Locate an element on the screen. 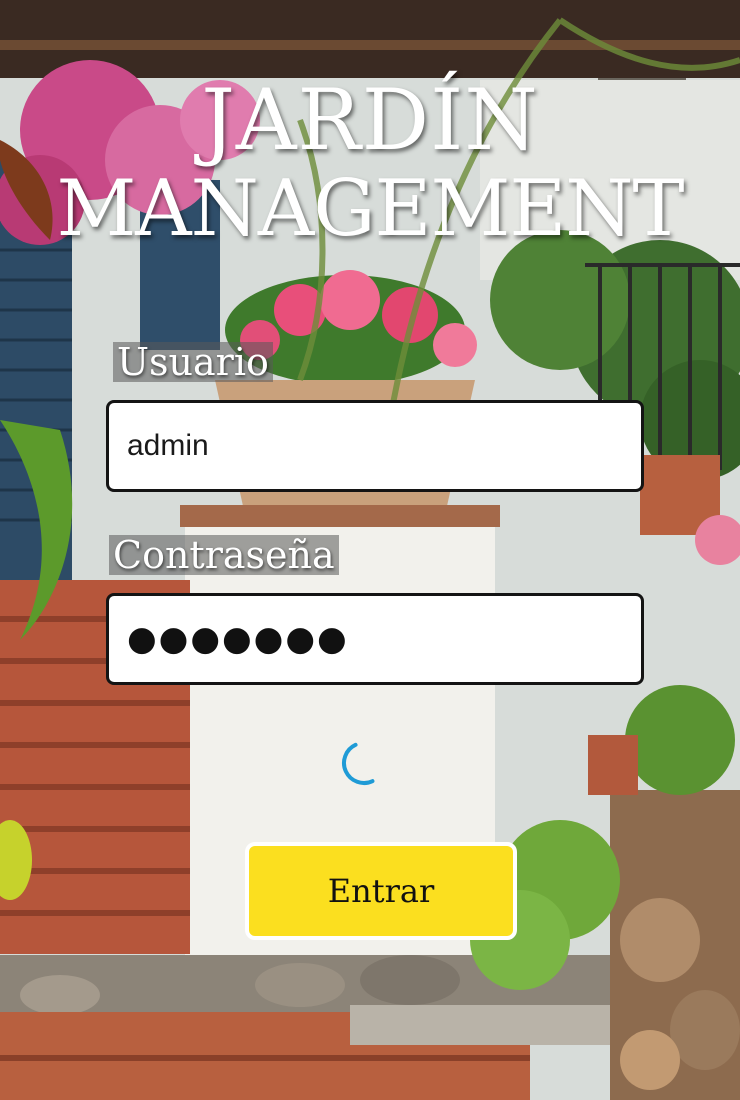 The height and width of the screenshot is (1100, 740). app-title-line1: JARDÍN is located at coordinates (370, 120).